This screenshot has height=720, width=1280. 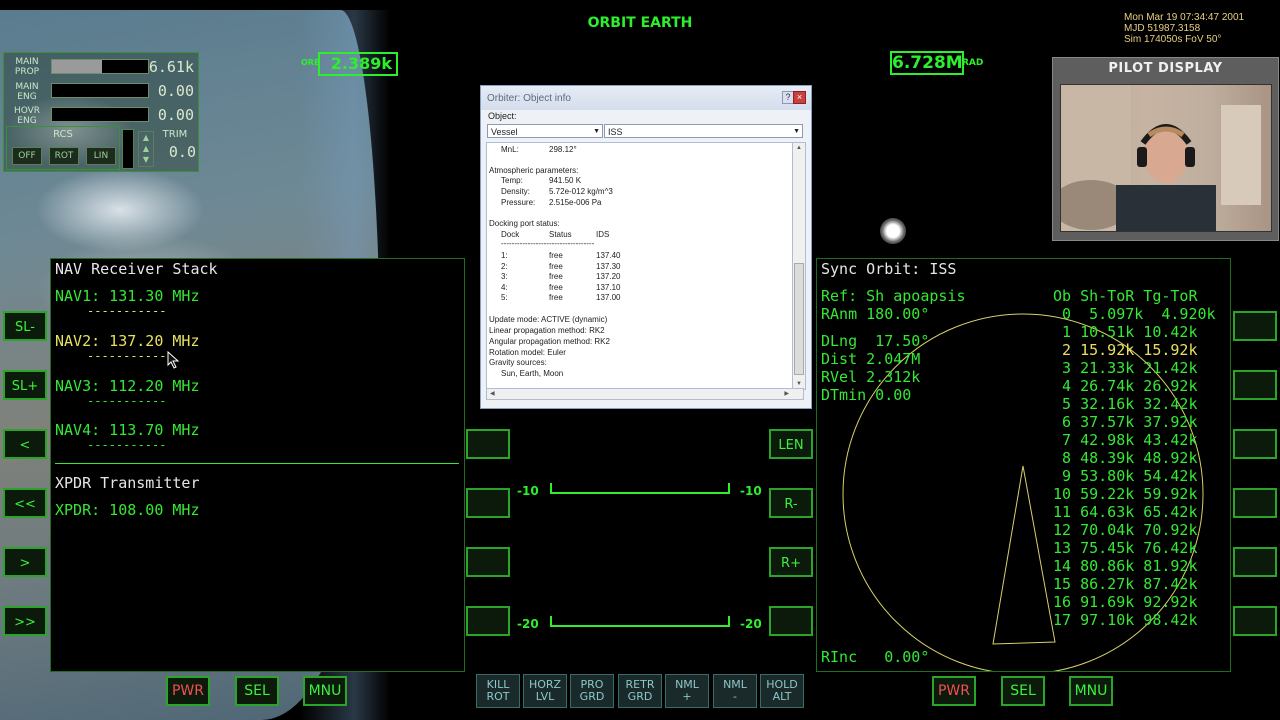 What do you see at coordinates (528, 491) in the screenshot?
I see `pitch-neg10-left: -10` at bounding box center [528, 491].